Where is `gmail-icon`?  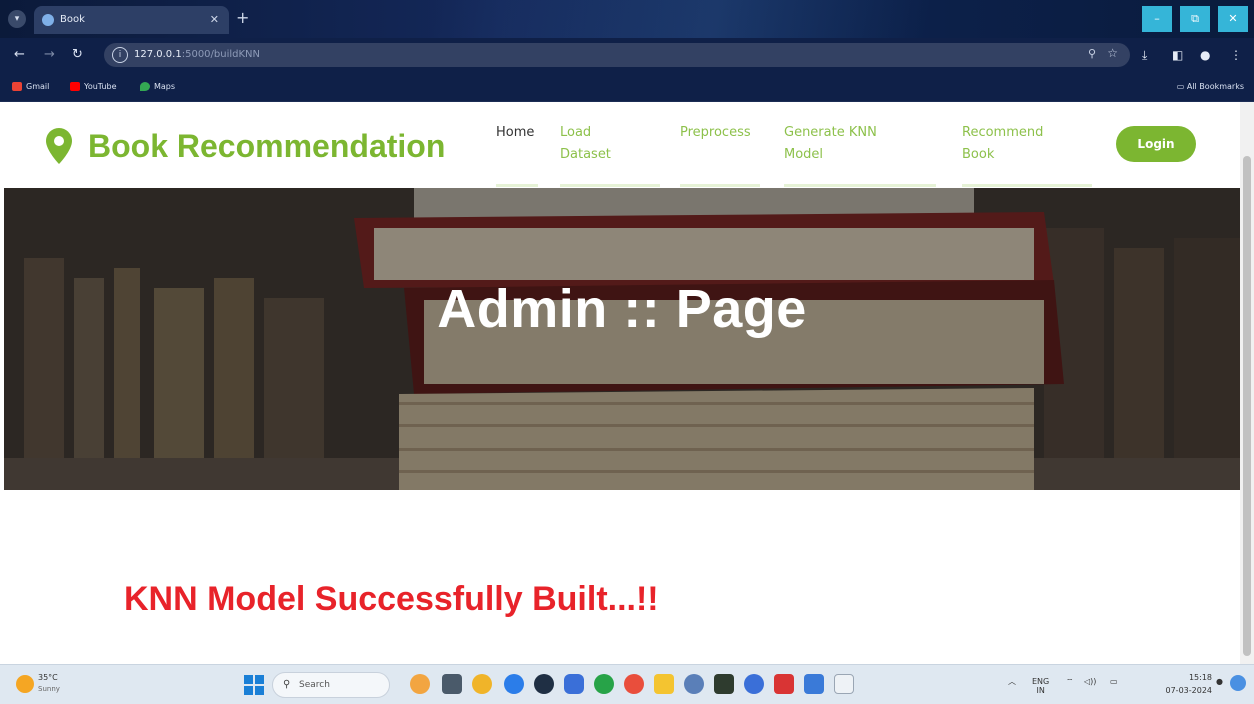 gmail-icon is located at coordinates (17, 86).